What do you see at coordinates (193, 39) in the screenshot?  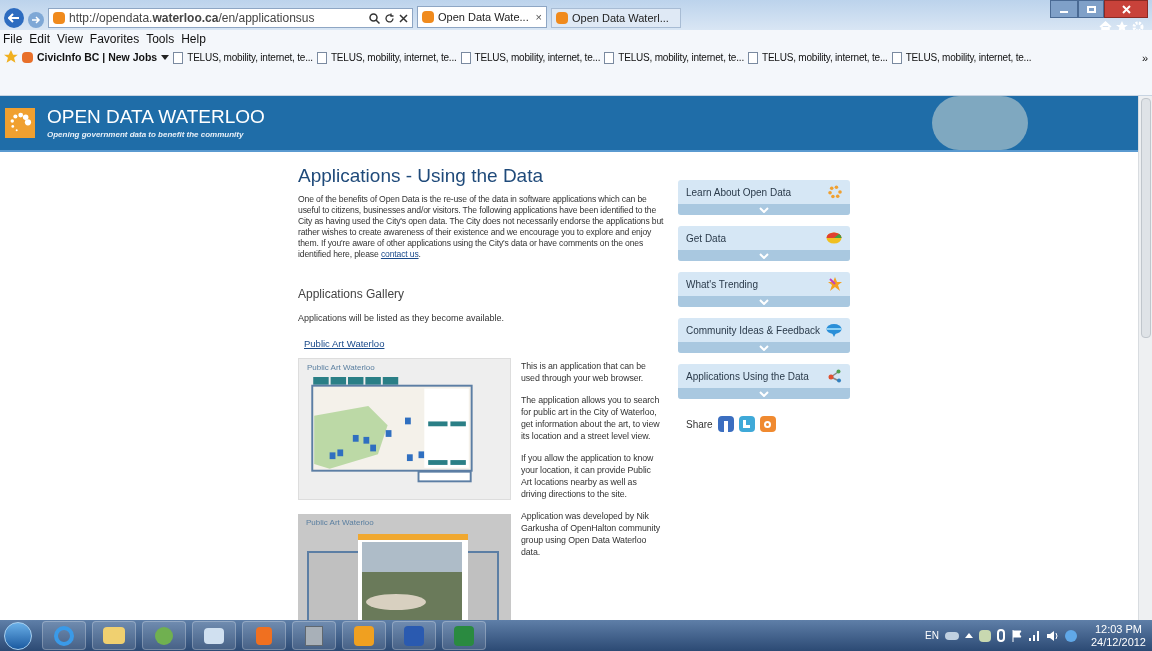 I see `menu-item: Help` at bounding box center [193, 39].